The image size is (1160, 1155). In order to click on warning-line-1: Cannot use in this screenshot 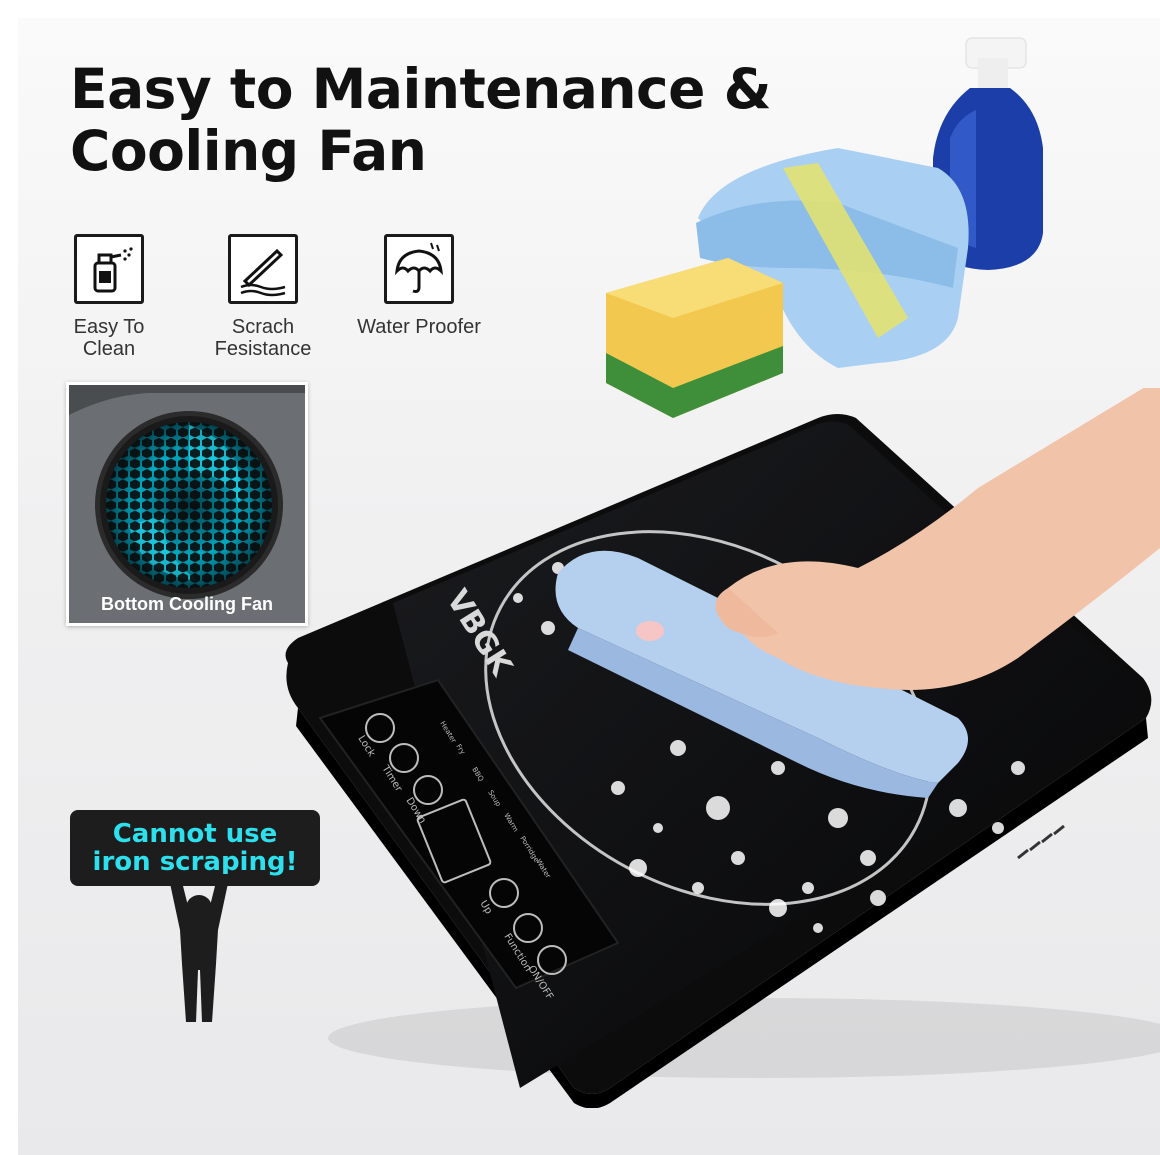, I will do `click(195, 834)`.